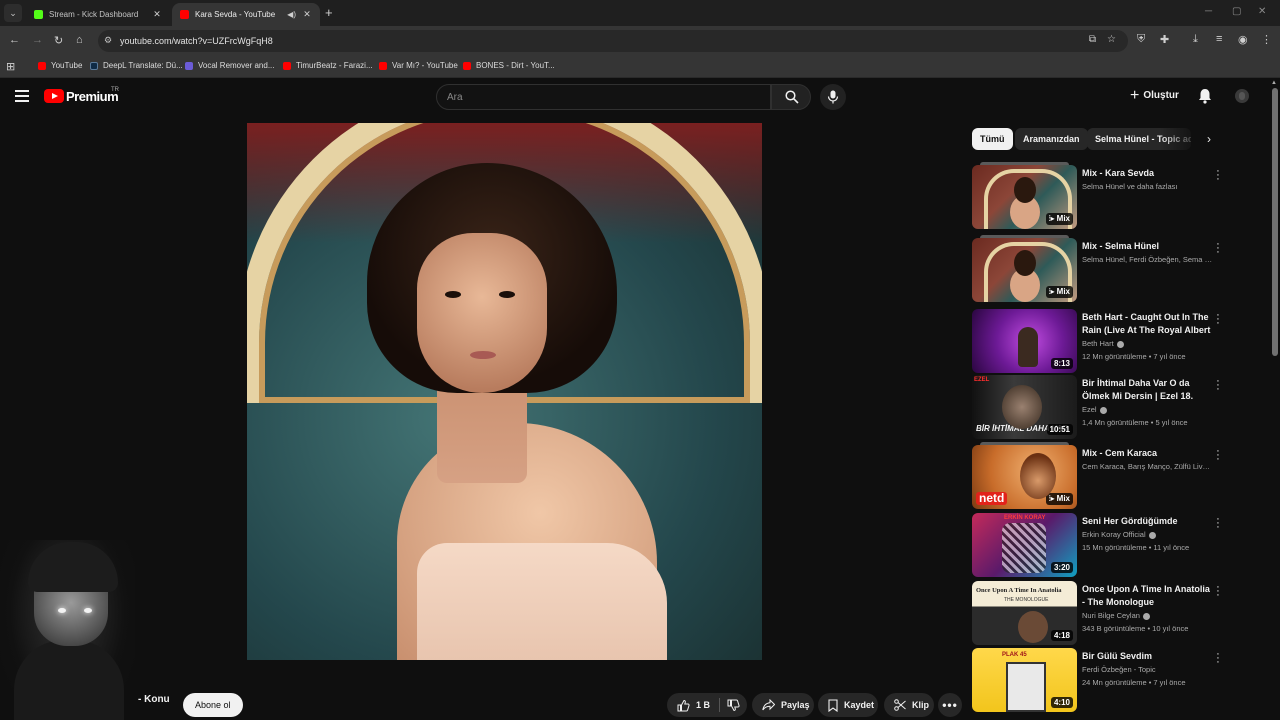  Describe the element at coordinates (60, 65) in the screenshot. I see `bookmark-youtube: YouTube` at that location.